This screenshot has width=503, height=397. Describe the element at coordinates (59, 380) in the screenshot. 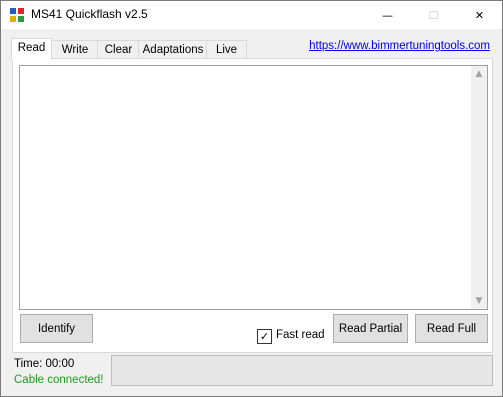

I see `cable-status: Cable connected!` at that location.